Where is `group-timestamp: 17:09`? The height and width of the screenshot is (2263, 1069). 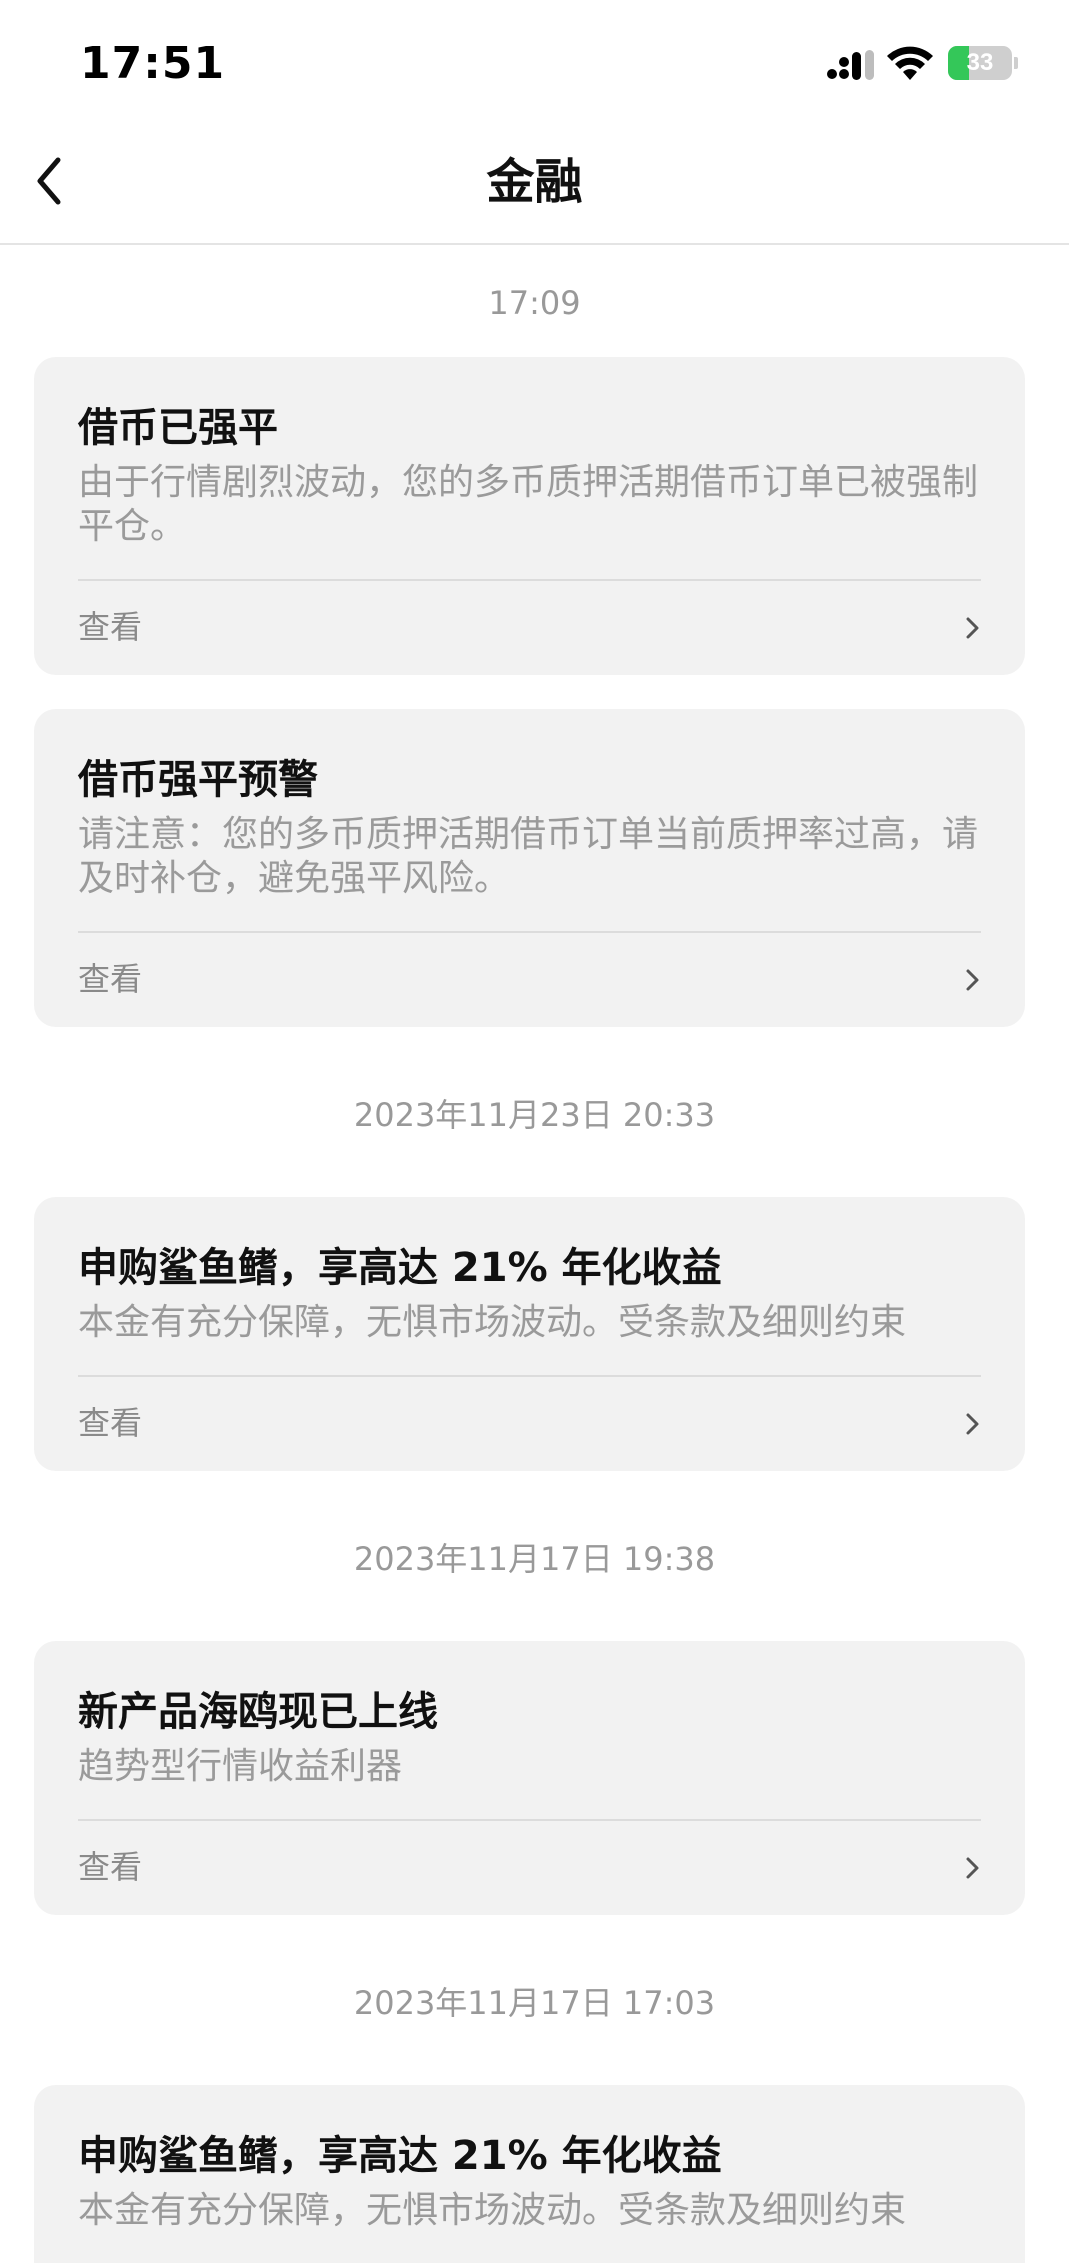 group-timestamp: 17:09 is located at coordinates (534, 303).